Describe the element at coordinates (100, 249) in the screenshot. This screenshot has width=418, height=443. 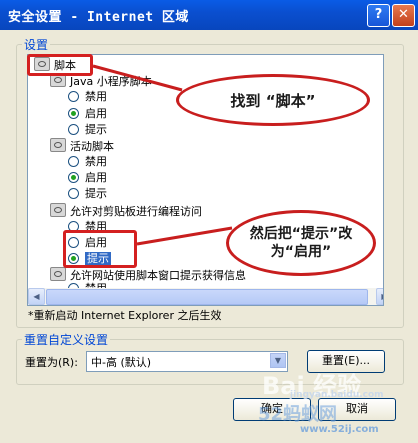
I see `highlight-enable-prompt` at that location.